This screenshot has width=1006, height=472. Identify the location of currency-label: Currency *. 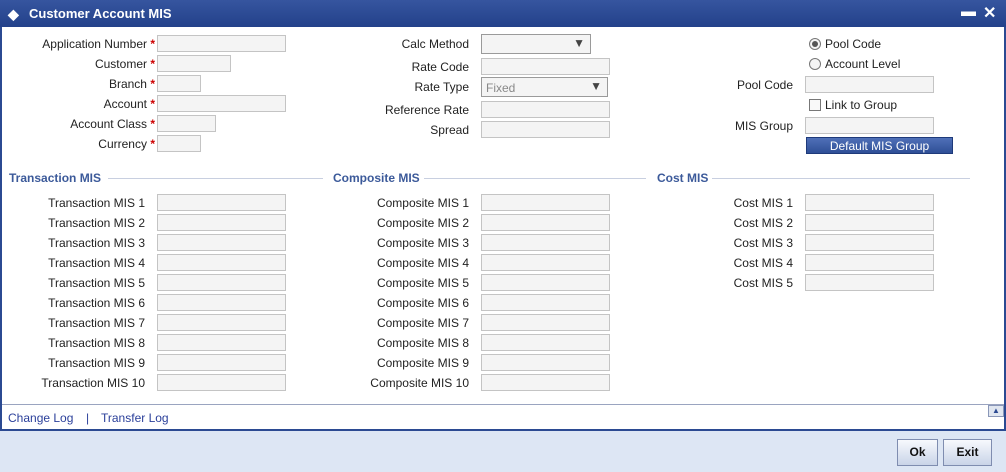
(126, 144).